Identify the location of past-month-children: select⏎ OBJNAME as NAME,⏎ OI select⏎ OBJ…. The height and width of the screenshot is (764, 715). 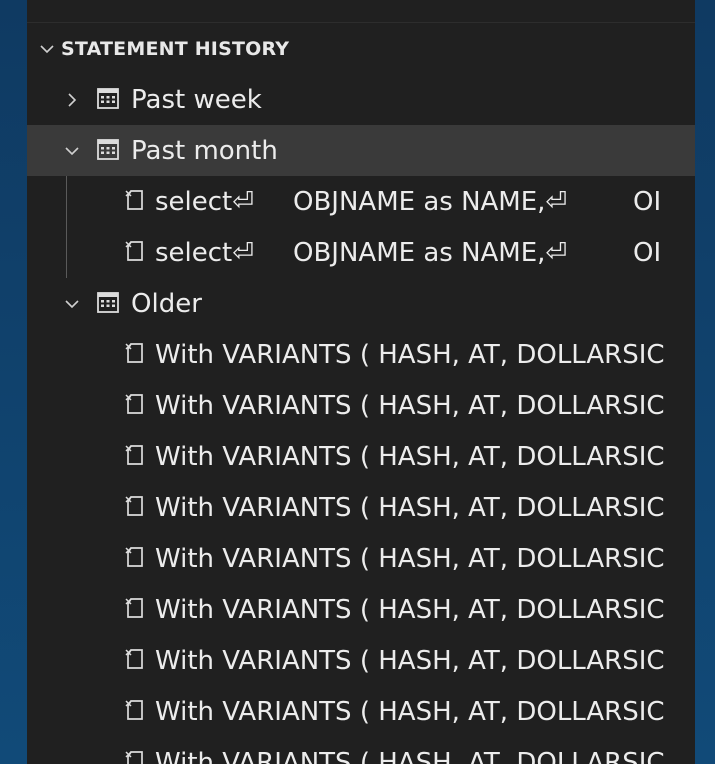
(361, 227).